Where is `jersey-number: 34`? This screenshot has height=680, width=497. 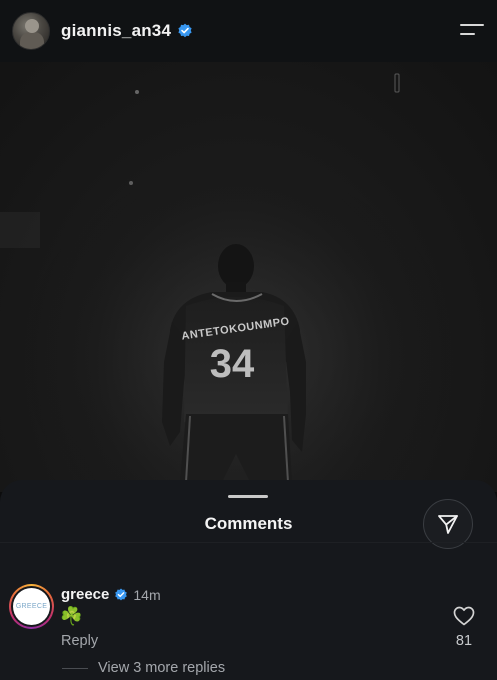
jersey-number: 34 is located at coordinates (232, 364).